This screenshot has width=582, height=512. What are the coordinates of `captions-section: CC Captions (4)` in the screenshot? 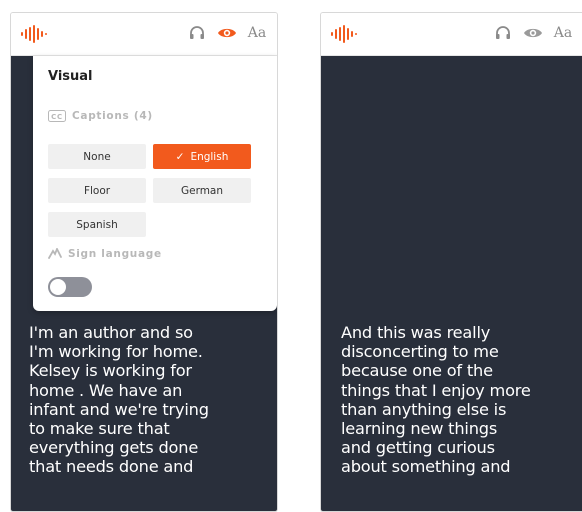 It's located at (100, 116).